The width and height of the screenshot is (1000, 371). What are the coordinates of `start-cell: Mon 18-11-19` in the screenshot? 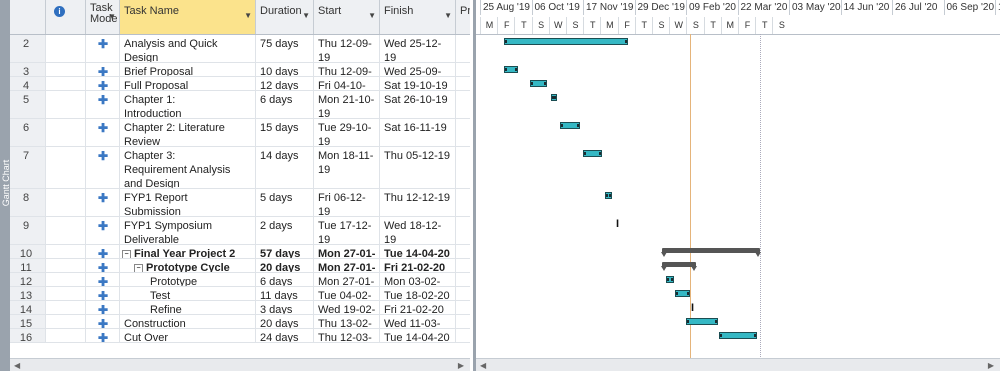 It's located at (347, 167).